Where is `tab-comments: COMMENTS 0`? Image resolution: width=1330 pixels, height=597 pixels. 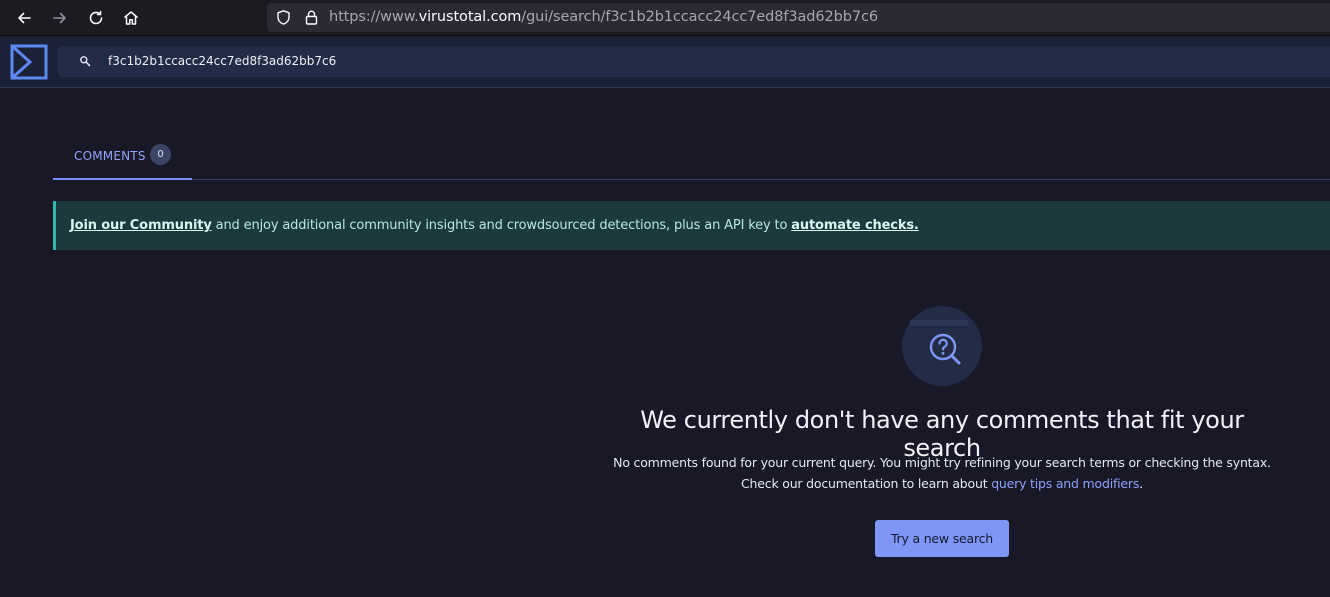 tab-comments: COMMENTS 0 is located at coordinates (122, 160).